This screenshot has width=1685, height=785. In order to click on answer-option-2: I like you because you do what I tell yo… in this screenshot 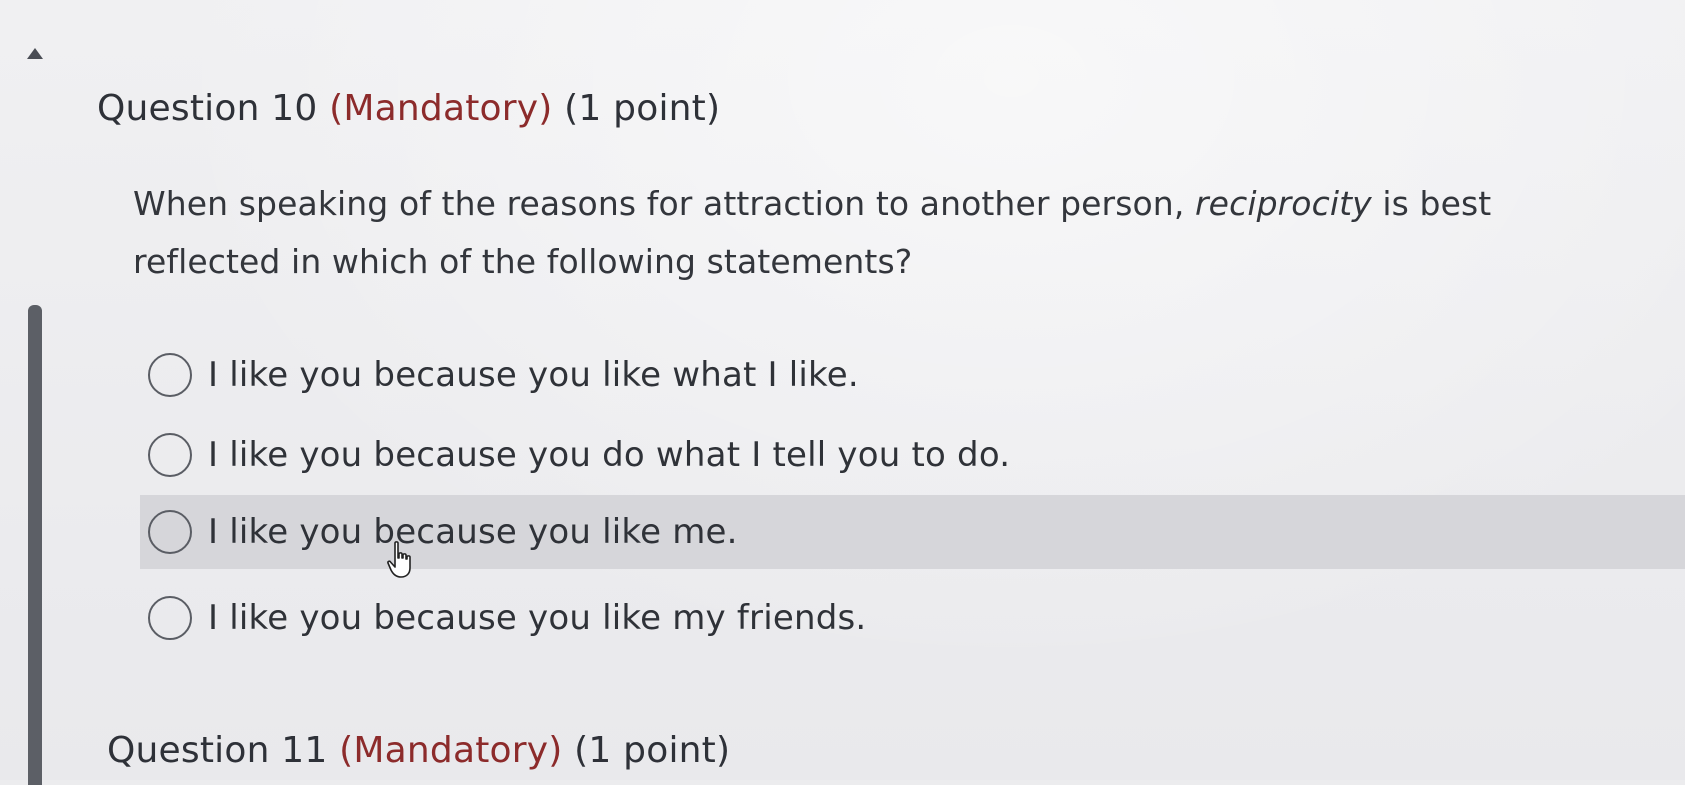, I will do `click(912, 455)`.